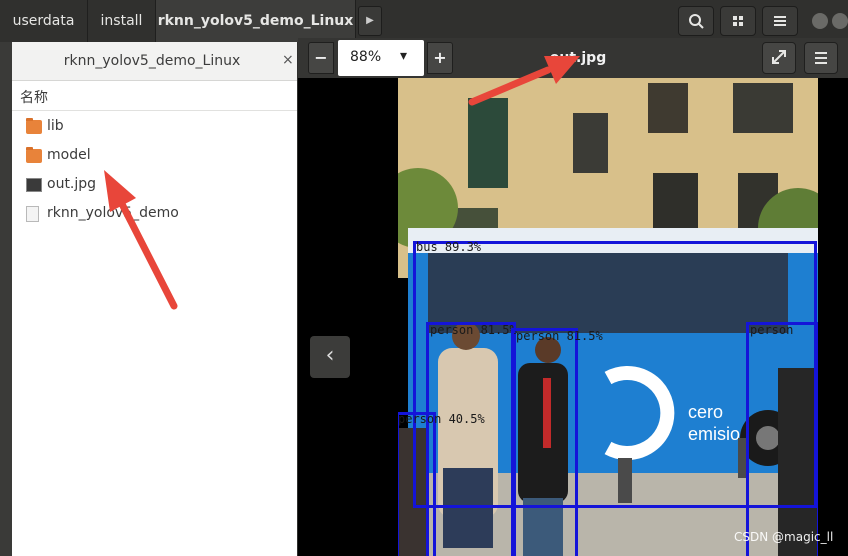 This screenshot has width=848, height=556. Describe the element at coordinates (784, 537) in the screenshot. I see `watermark-text: CSDN @magic_ll` at that location.